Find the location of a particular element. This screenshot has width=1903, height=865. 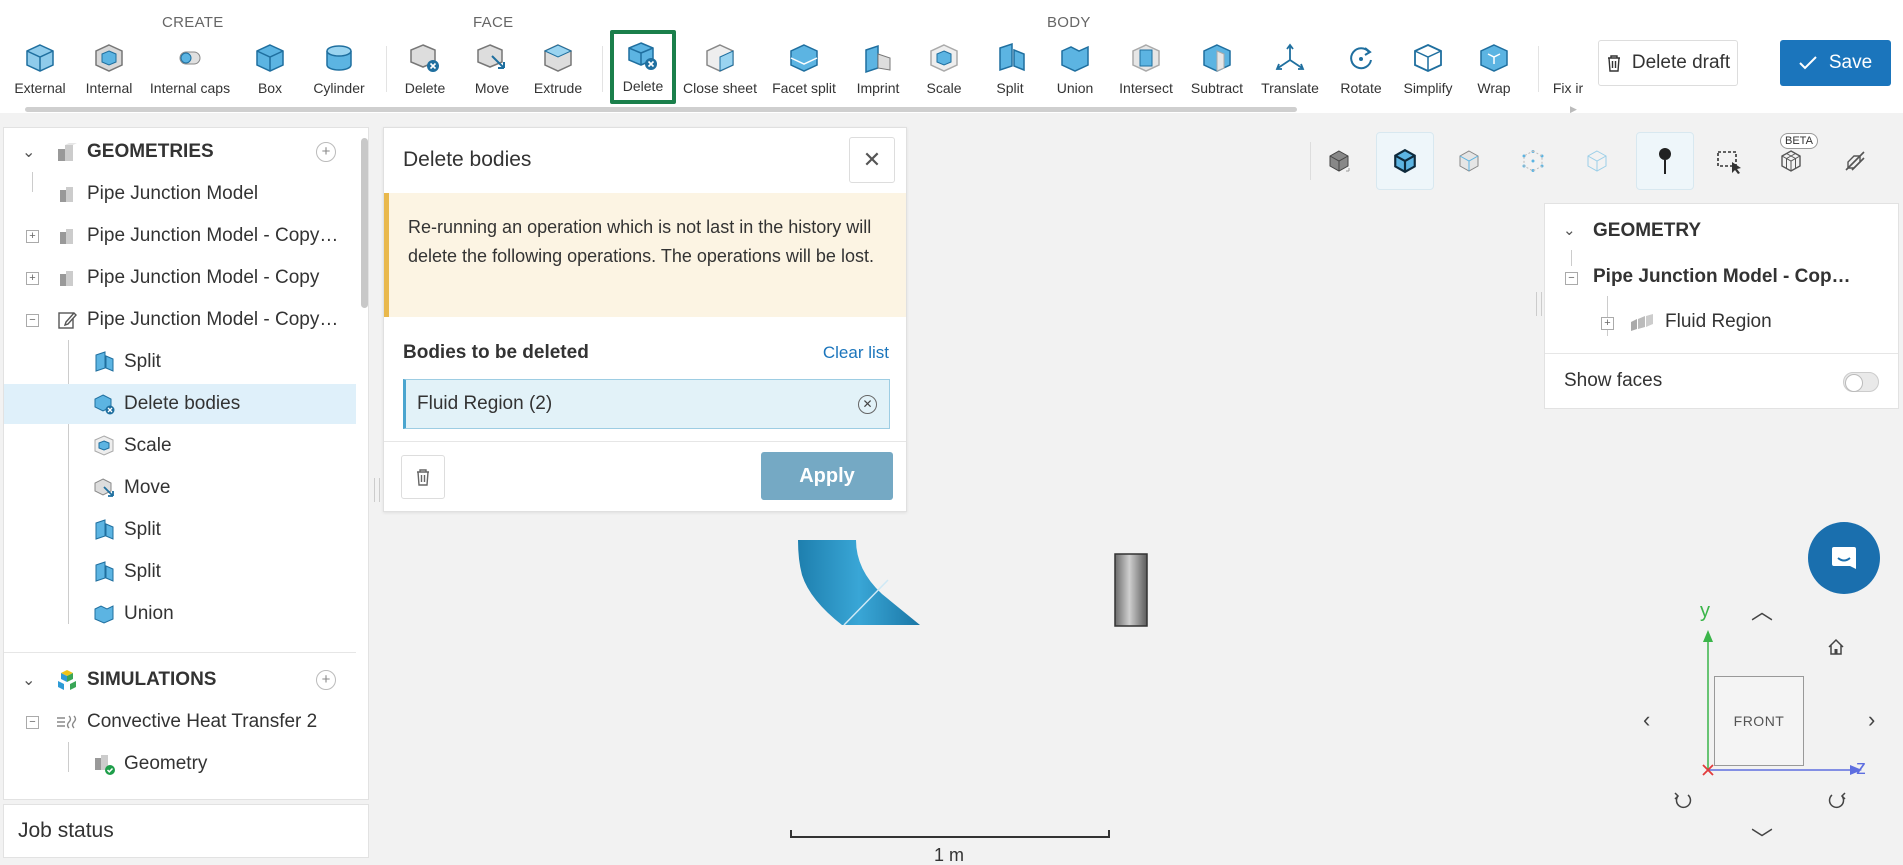

tree-op-split-2: Split is located at coordinates (180, 530).